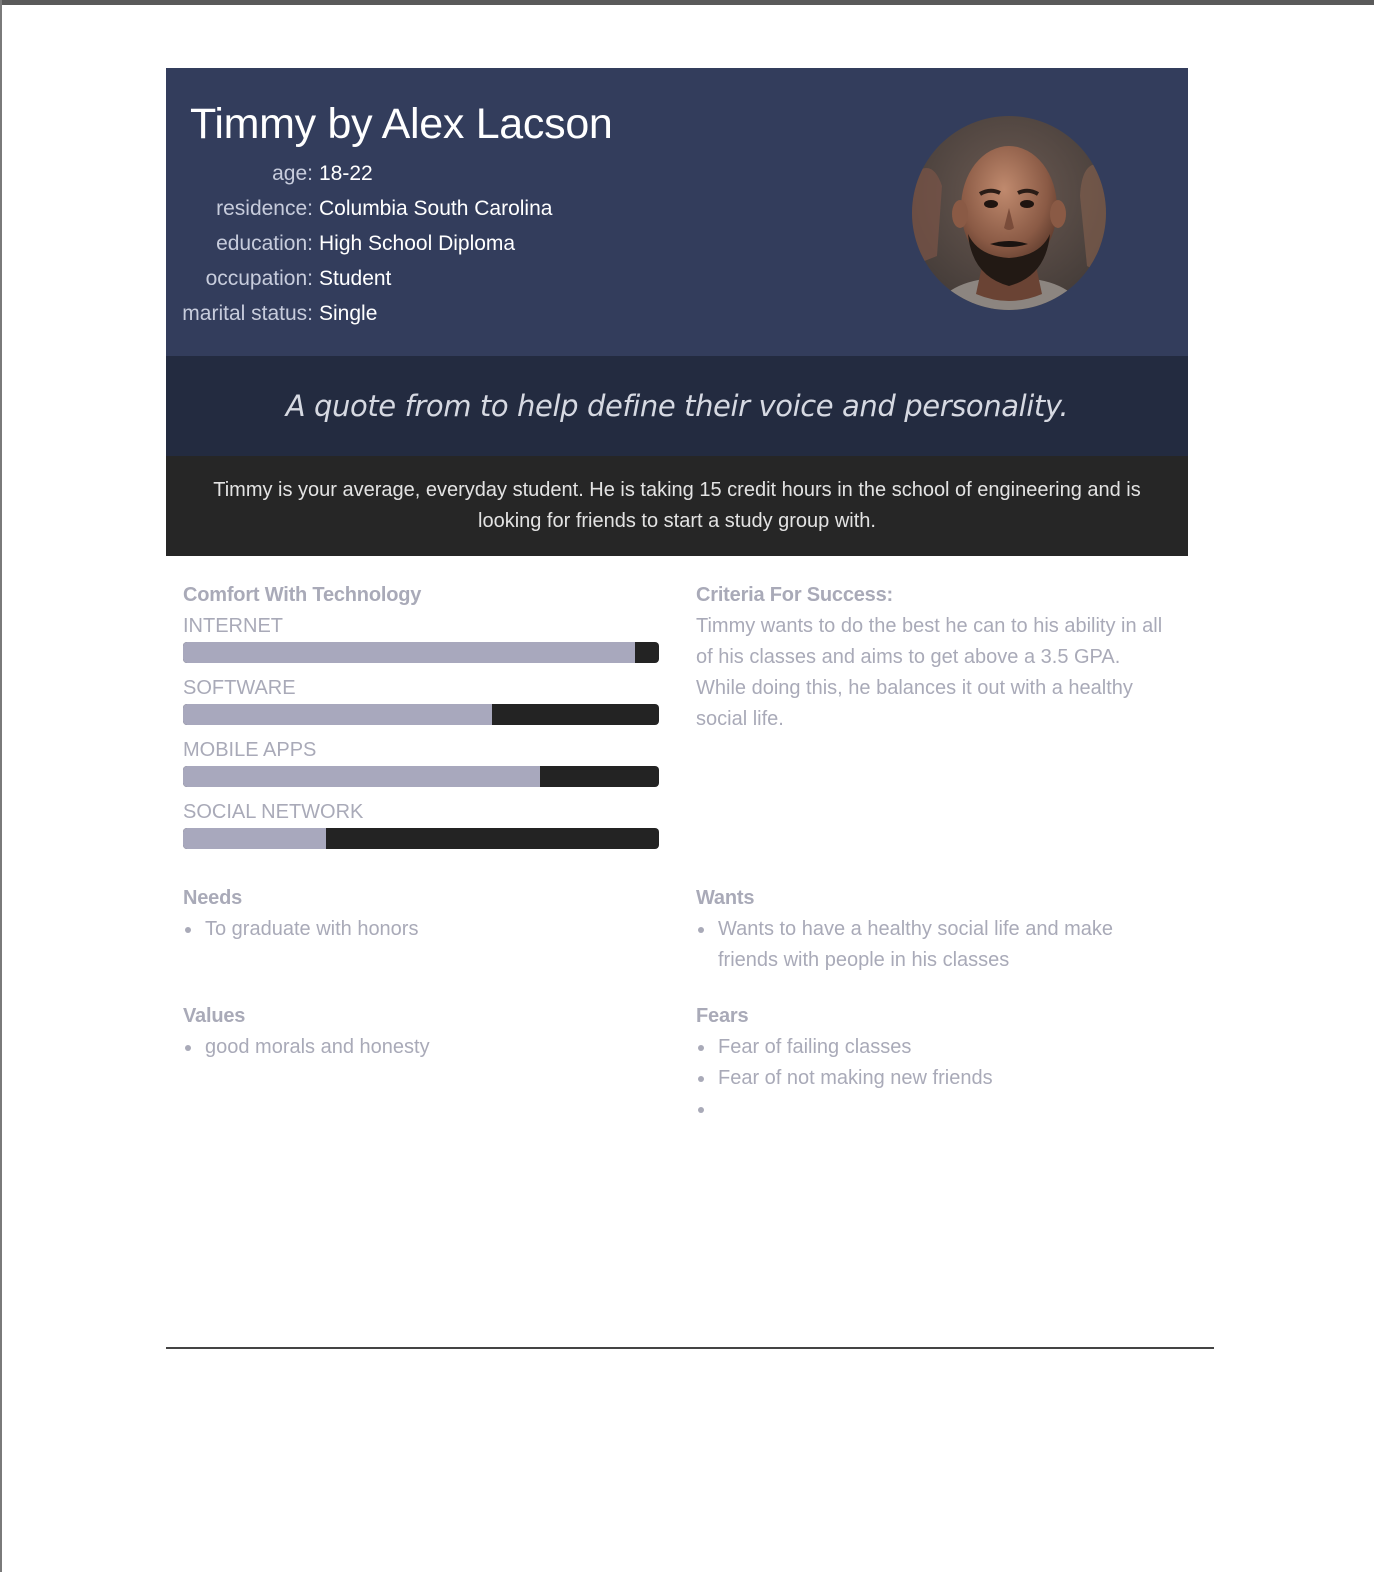 The width and height of the screenshot is (1374, 1572). What do you see at coordinates (259, 278) in the screenshot?
I see `attribute-label: occupation:` at bounding box center [259, 278].